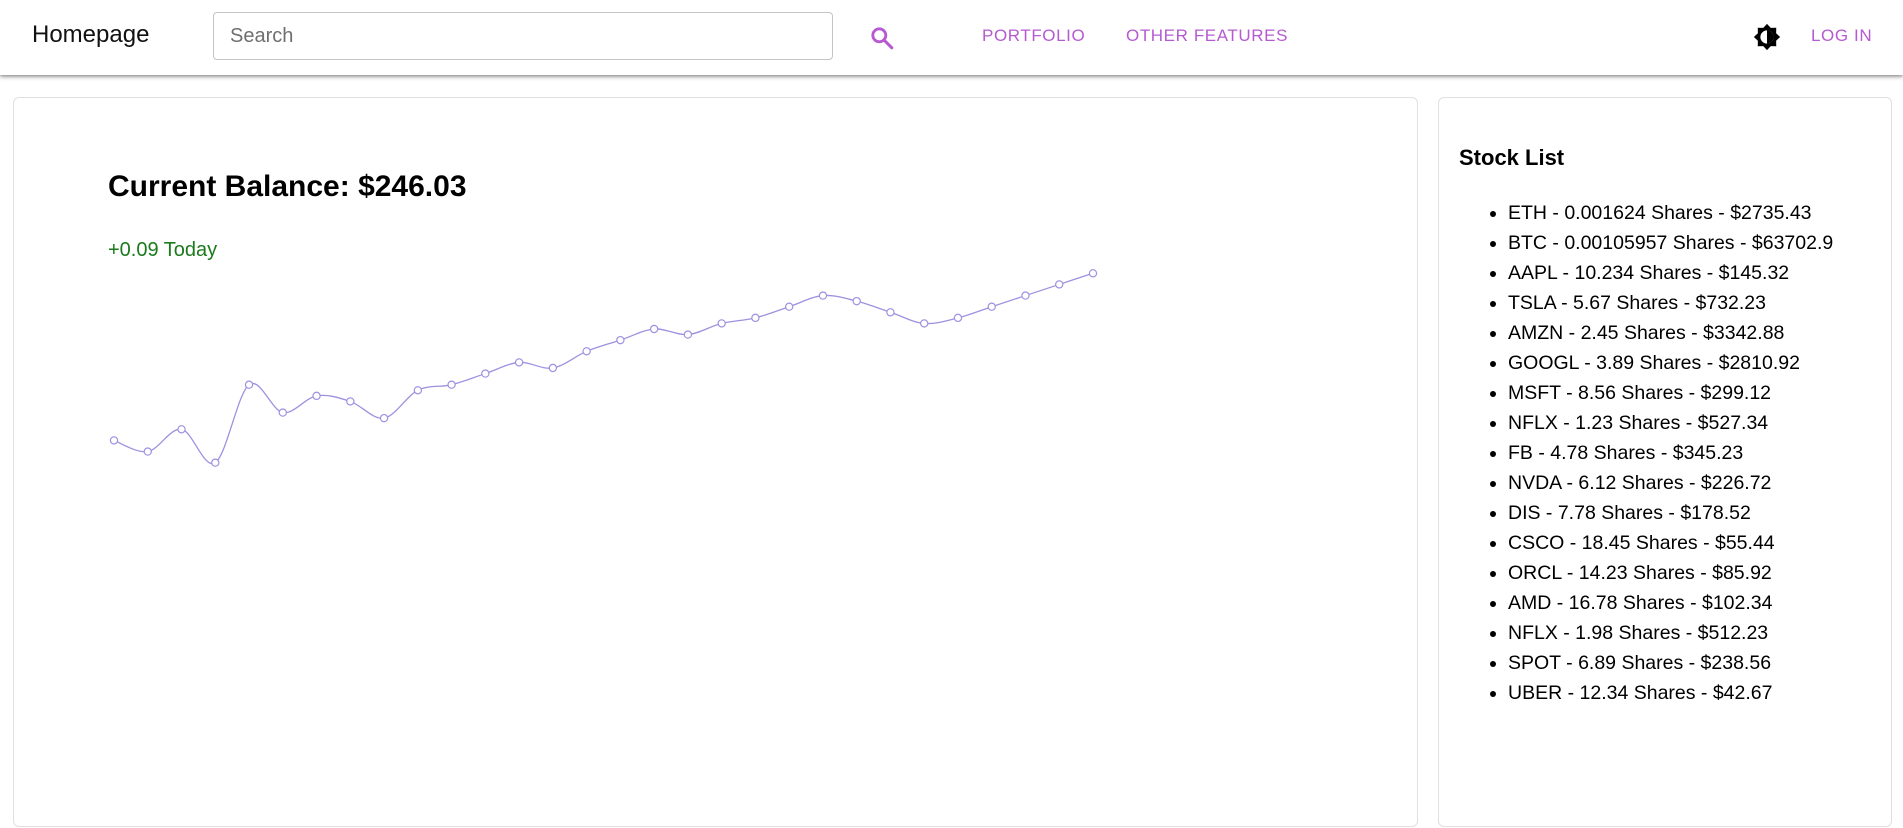 The height and width of the screenshot is (828, 1903). I want to click on stock-list-item: CSCO - 18.45 Shares - $55.44, so click(1670, 543).